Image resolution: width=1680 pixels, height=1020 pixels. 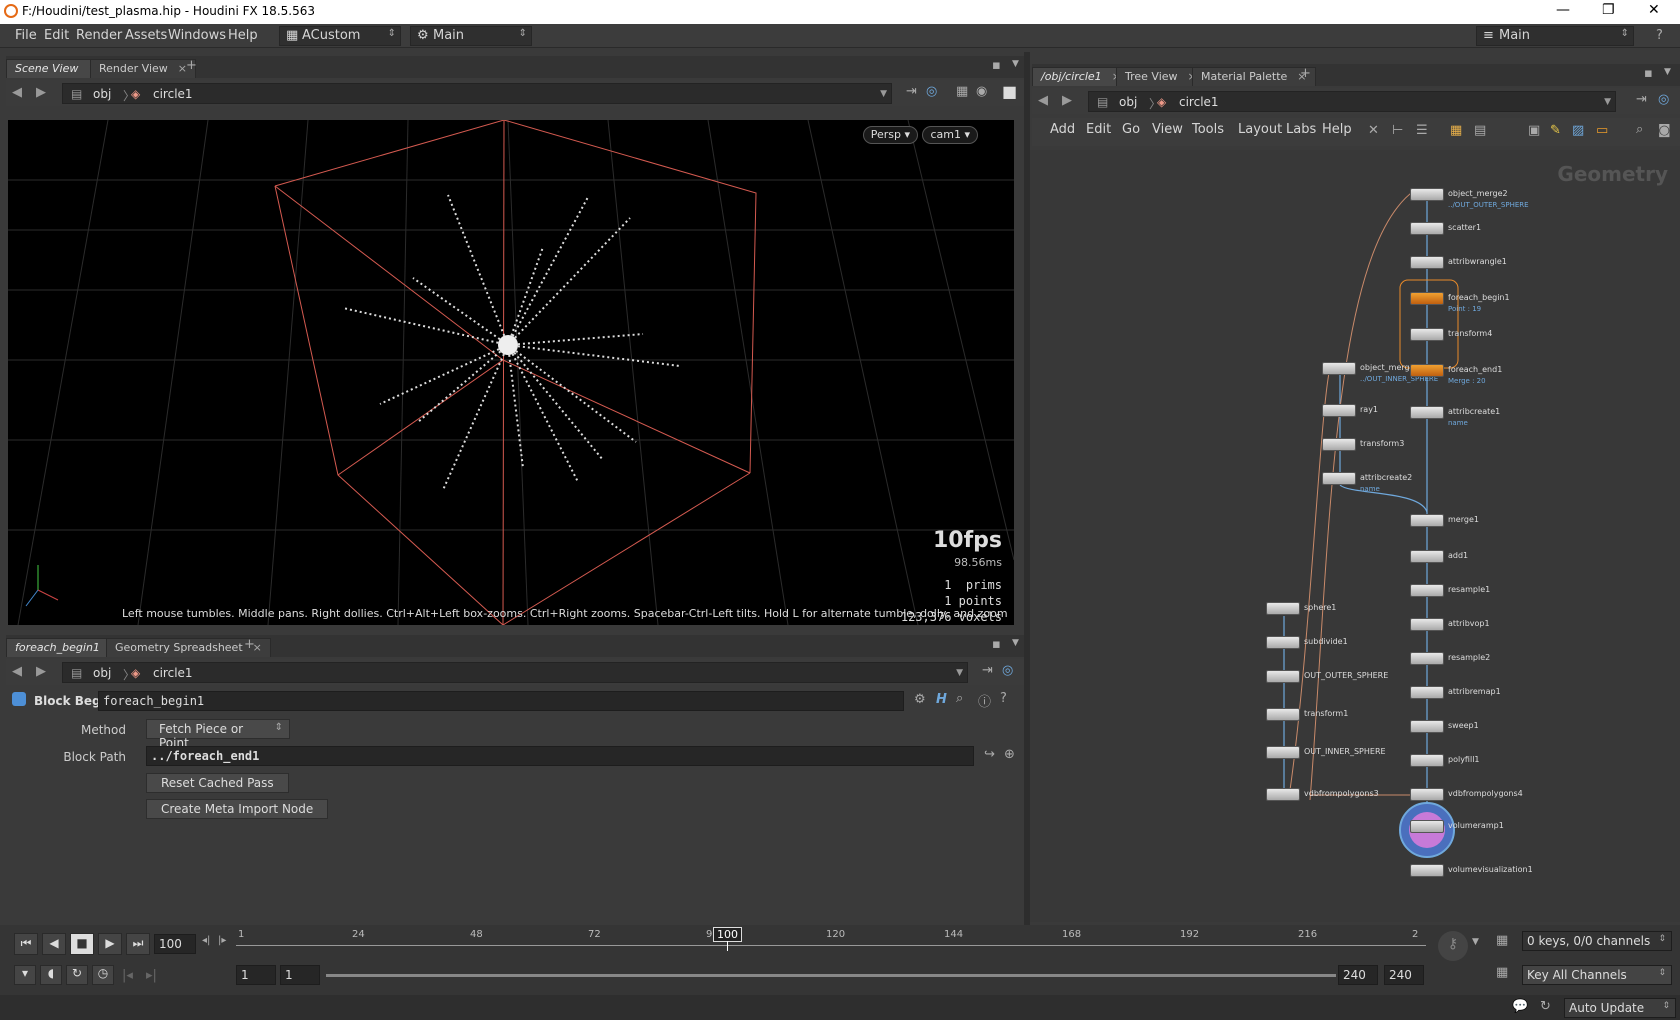 What do you see at coordinates (1654, 10) in the screenshot?
I see `close-button: ✕` at bounding box center [1654, 10].